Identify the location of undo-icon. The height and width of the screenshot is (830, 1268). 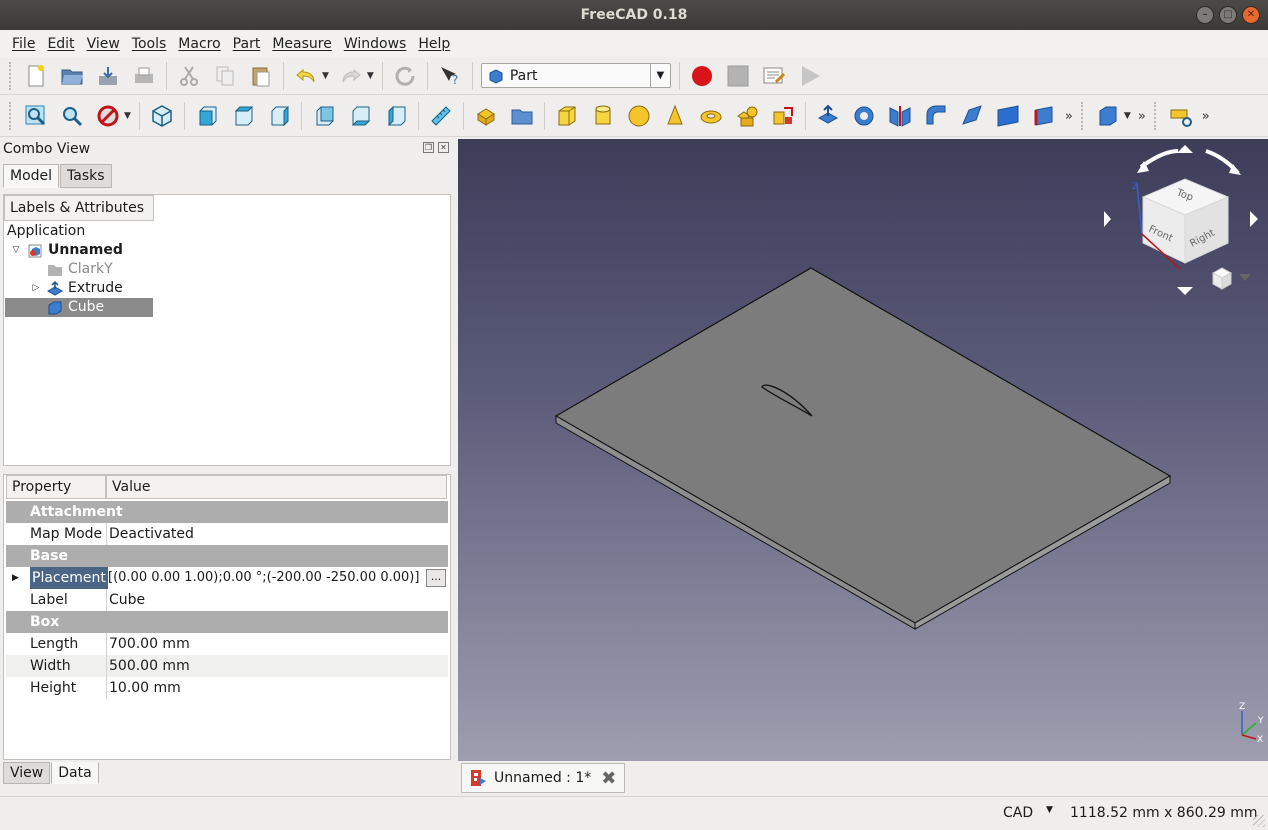
(306, 76).